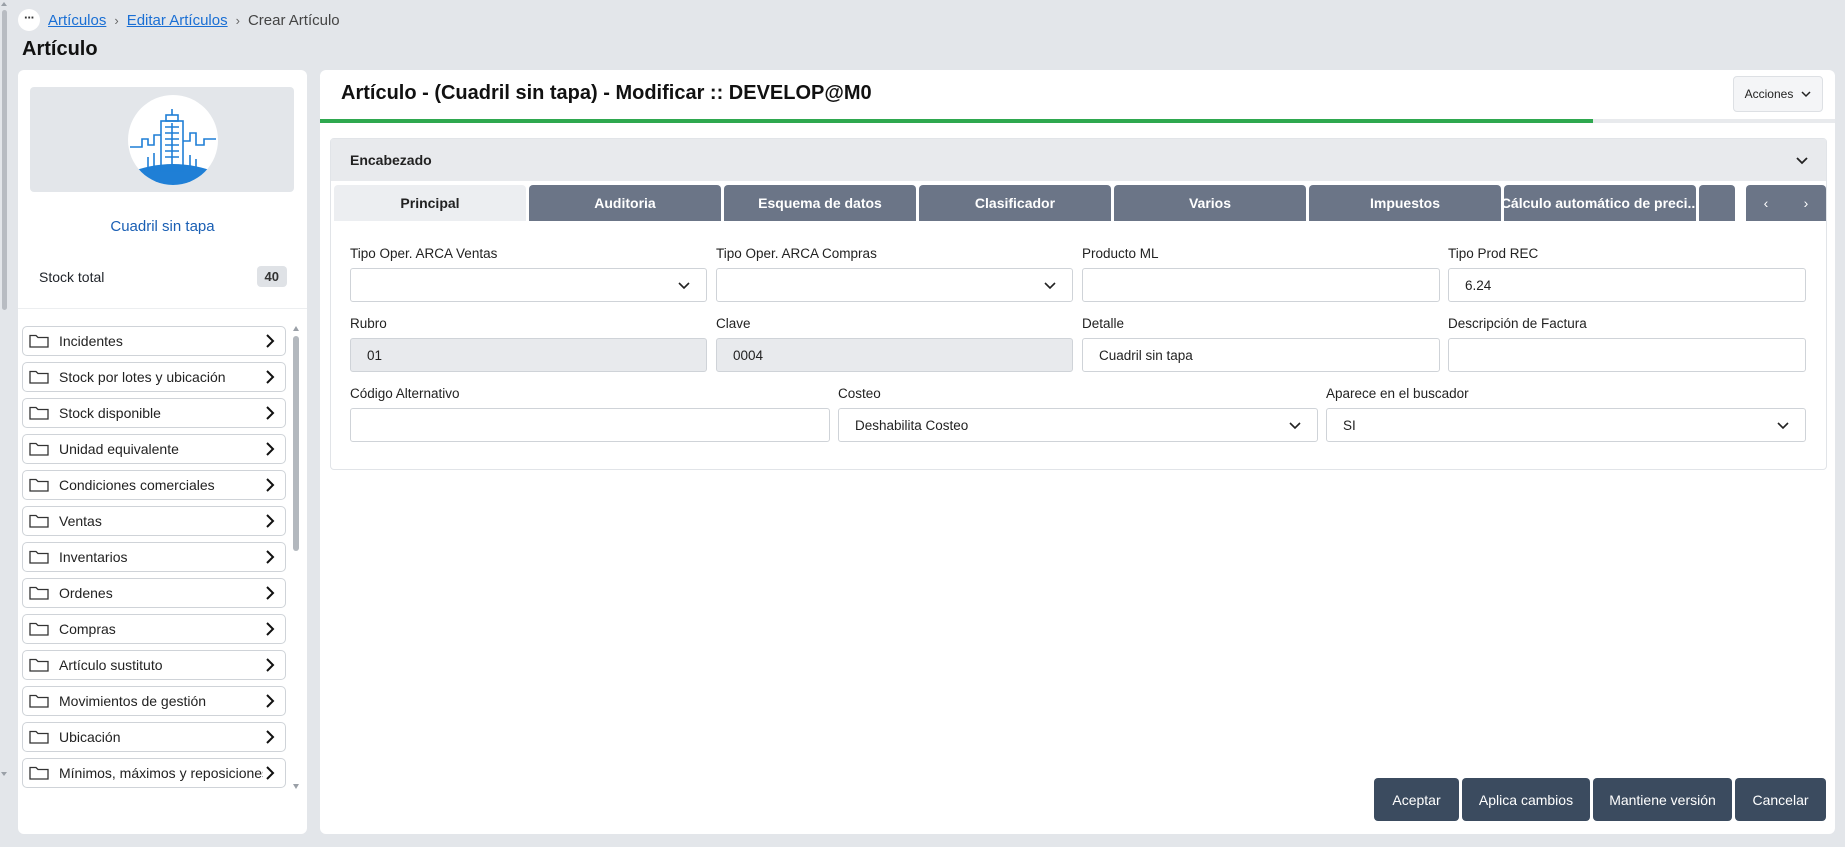 The image size is (1845, 847). I want to click on sidebar-item-label: Artículo sustituto, so click(111, 665).